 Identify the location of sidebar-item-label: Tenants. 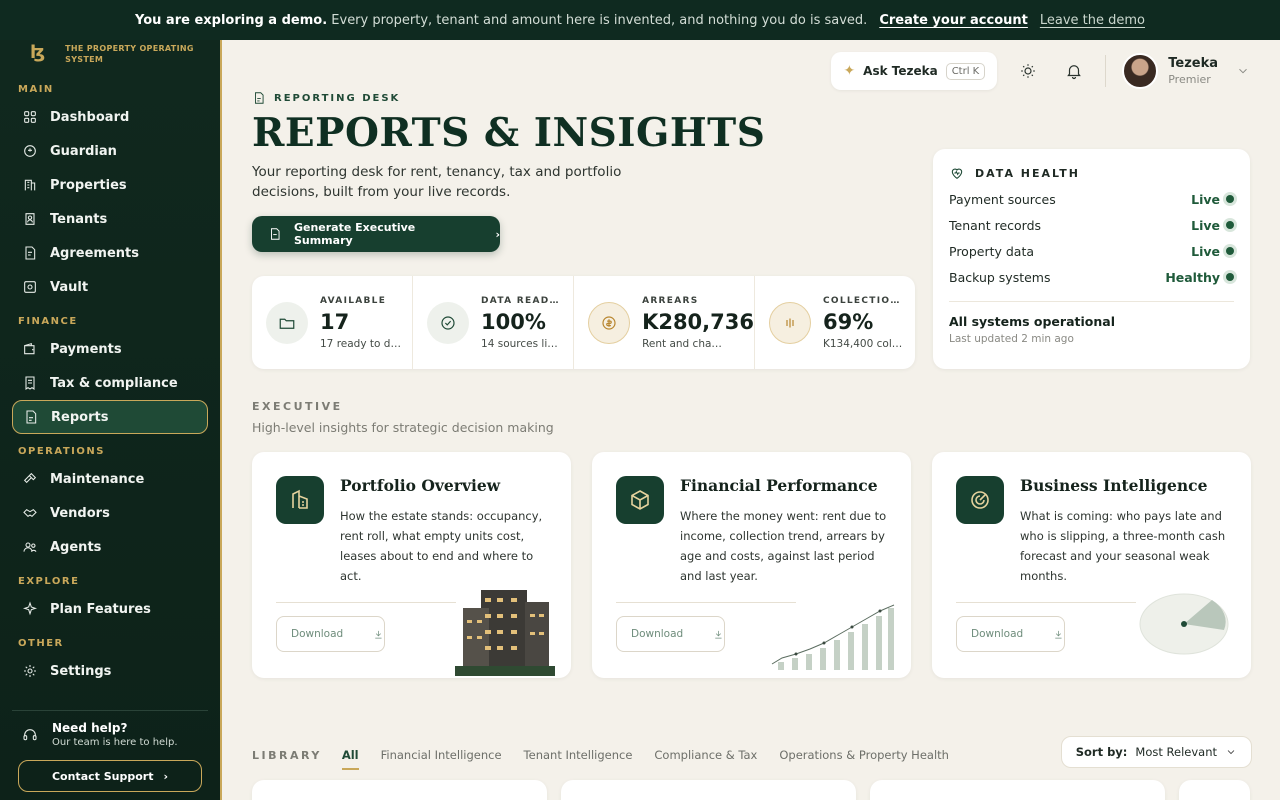
(79, 219).